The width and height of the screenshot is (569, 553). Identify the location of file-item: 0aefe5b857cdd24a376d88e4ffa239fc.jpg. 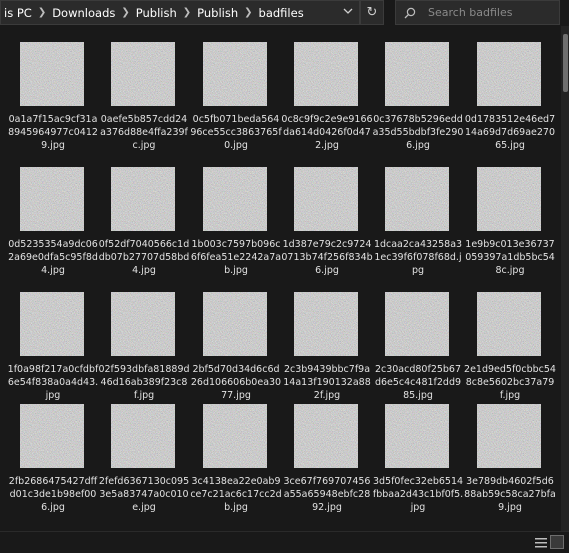
(144, 91).